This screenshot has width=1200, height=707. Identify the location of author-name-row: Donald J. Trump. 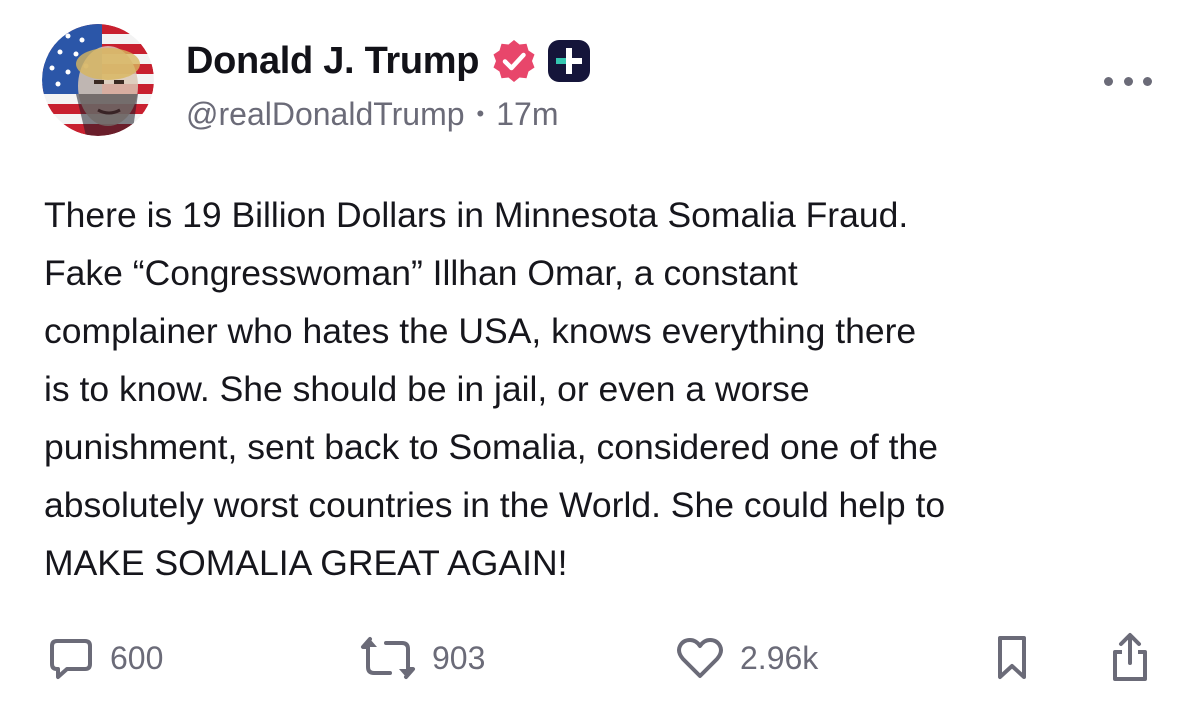
(388, 61).